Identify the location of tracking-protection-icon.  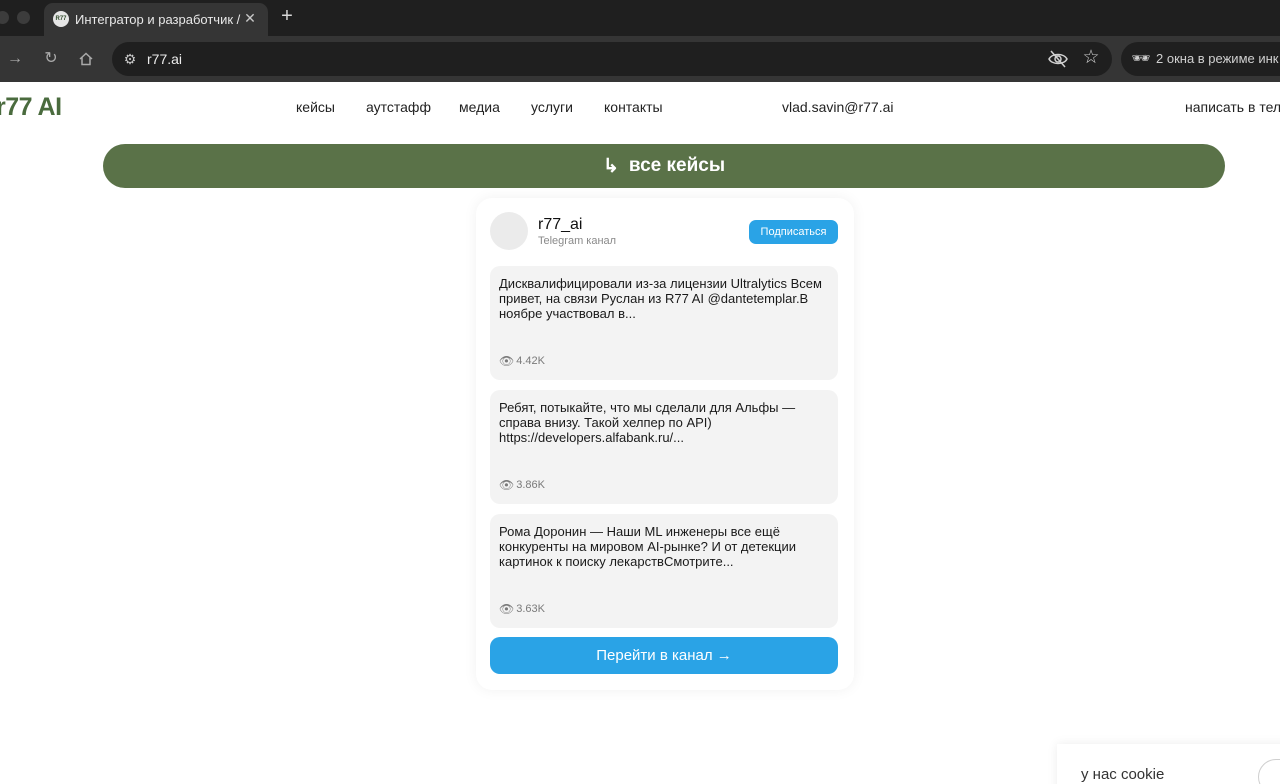
(1058, 59).